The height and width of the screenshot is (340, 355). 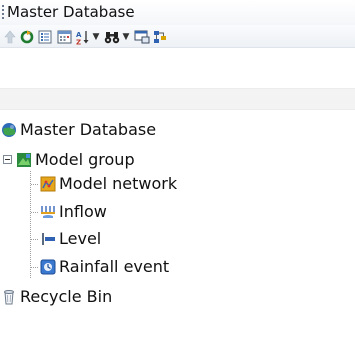 I want to click on network-icon, so click(x=160, y=37).